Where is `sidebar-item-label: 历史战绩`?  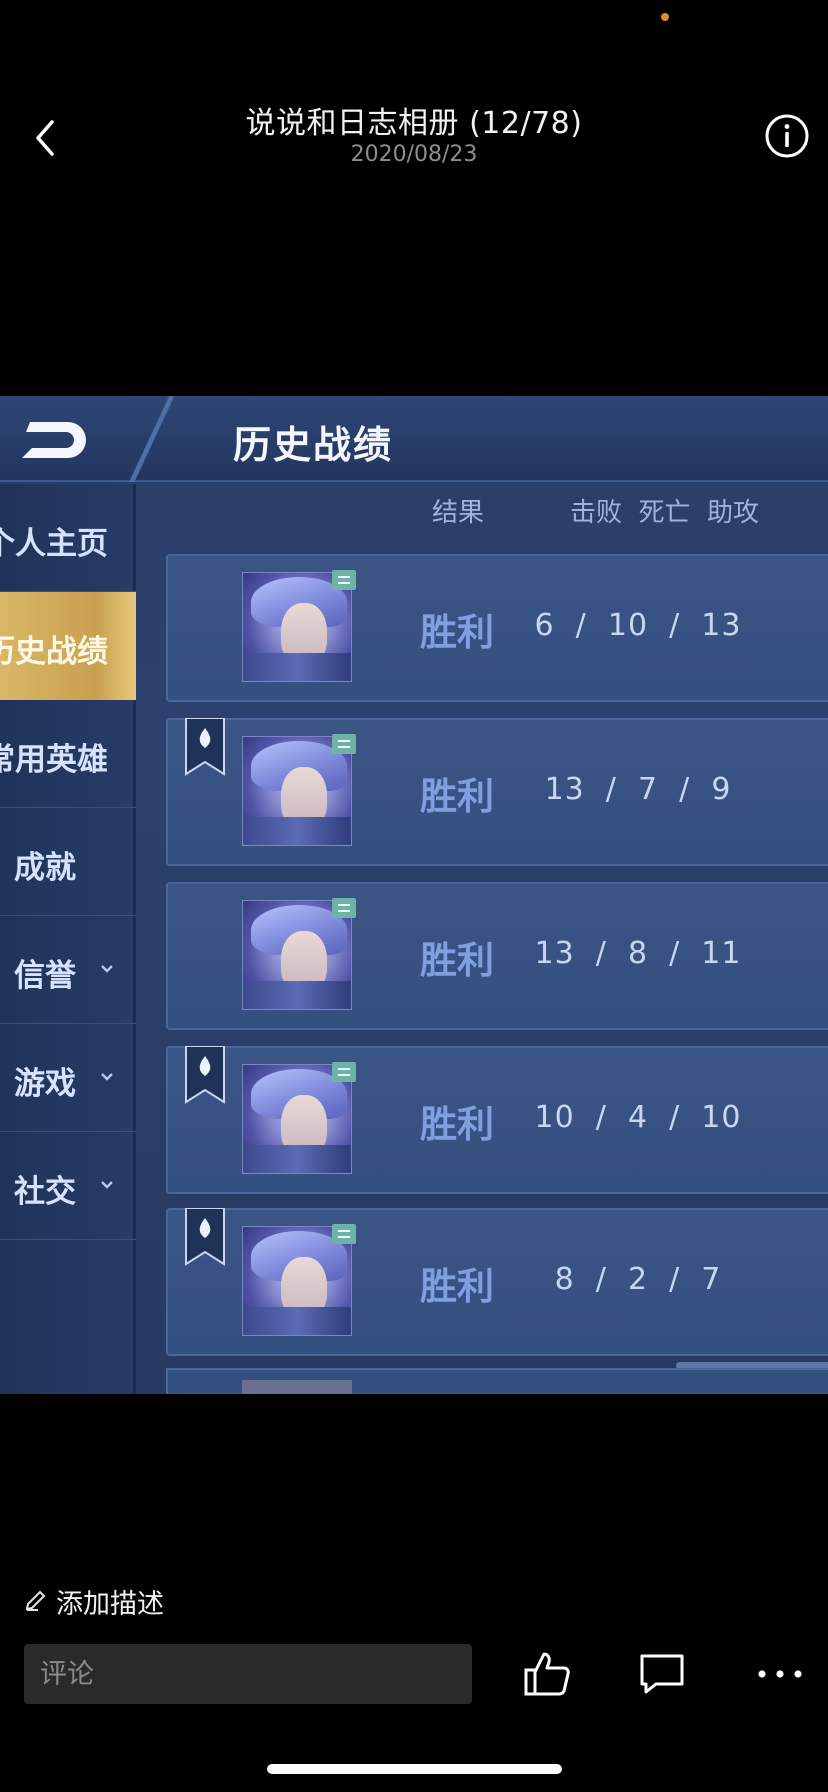 sidebar-item-label: 历史战绩 is located at coordinates (54, 652).